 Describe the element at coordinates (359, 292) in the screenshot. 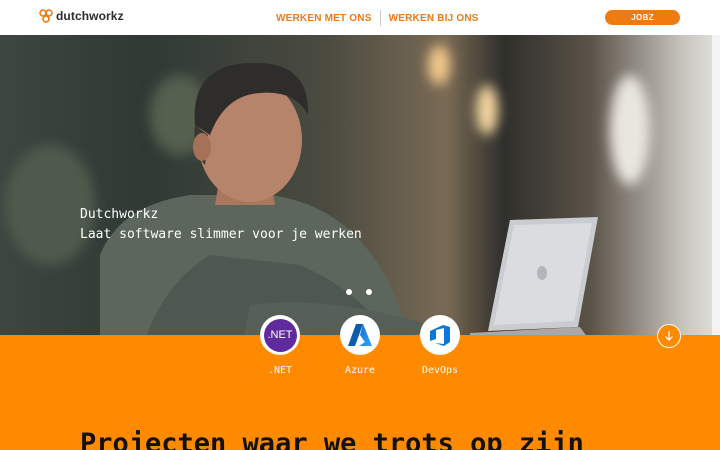

I see `carousel-dots` at that location.